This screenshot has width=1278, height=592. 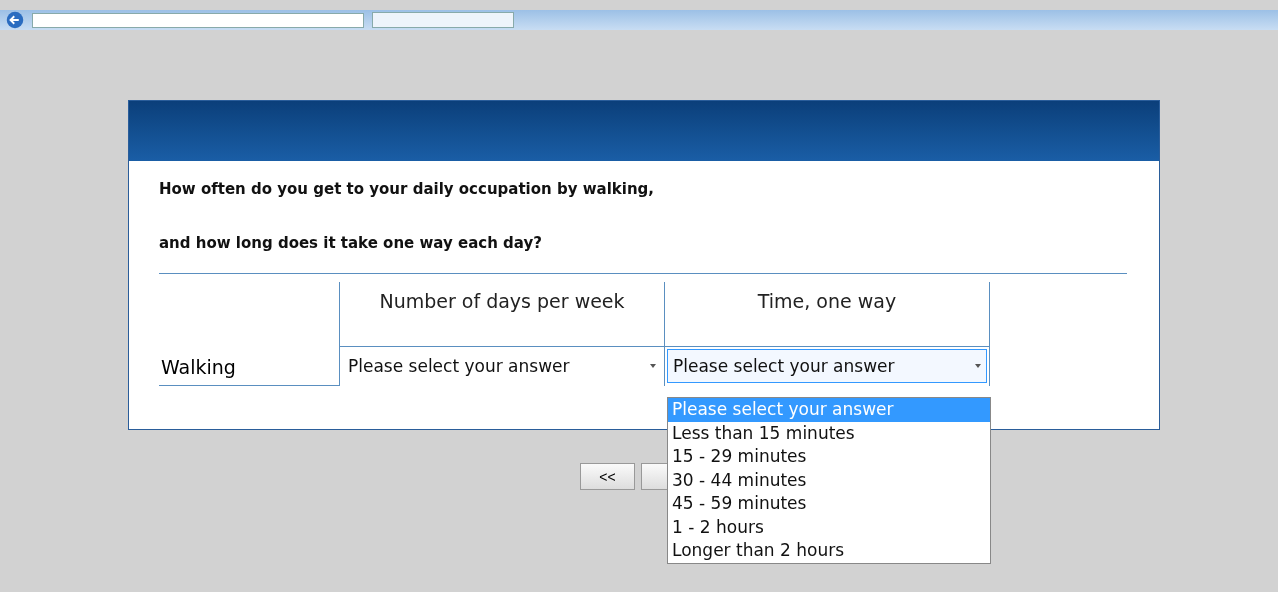 What do you see at coordinates (351, 243) in the screenshot?
I see `question-text: and how long does it take one way each day?` at bounding box center [351, 243].